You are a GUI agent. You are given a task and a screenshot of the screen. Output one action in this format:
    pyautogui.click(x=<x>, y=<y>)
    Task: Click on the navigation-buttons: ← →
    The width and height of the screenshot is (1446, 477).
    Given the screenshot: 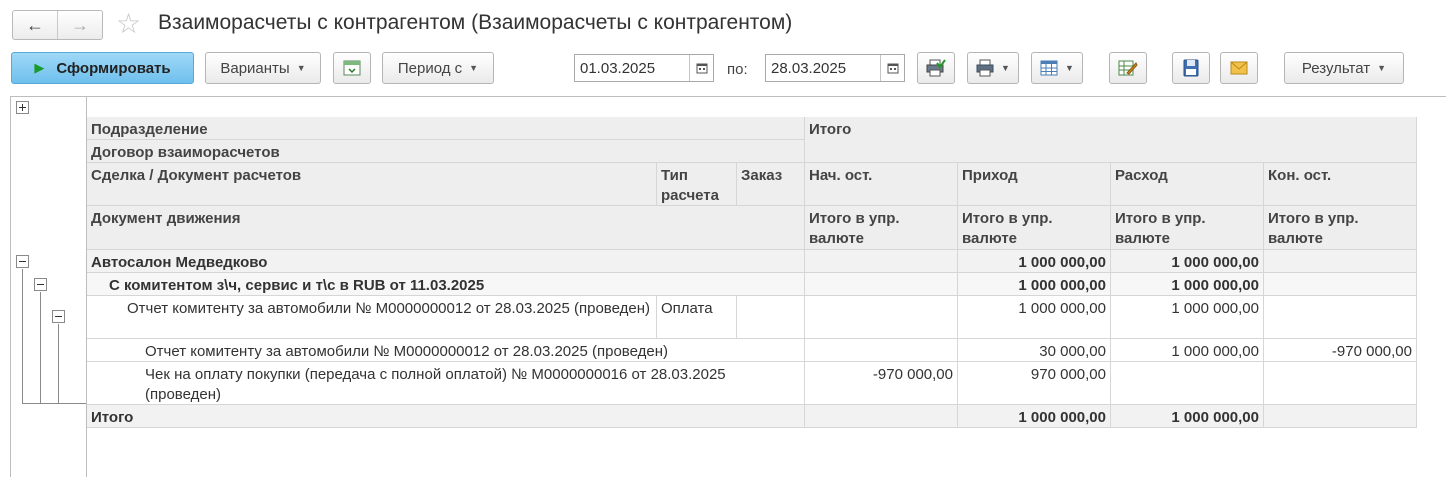 What is the action you would take?
    pyautogui.click(x=57, y=25)
    